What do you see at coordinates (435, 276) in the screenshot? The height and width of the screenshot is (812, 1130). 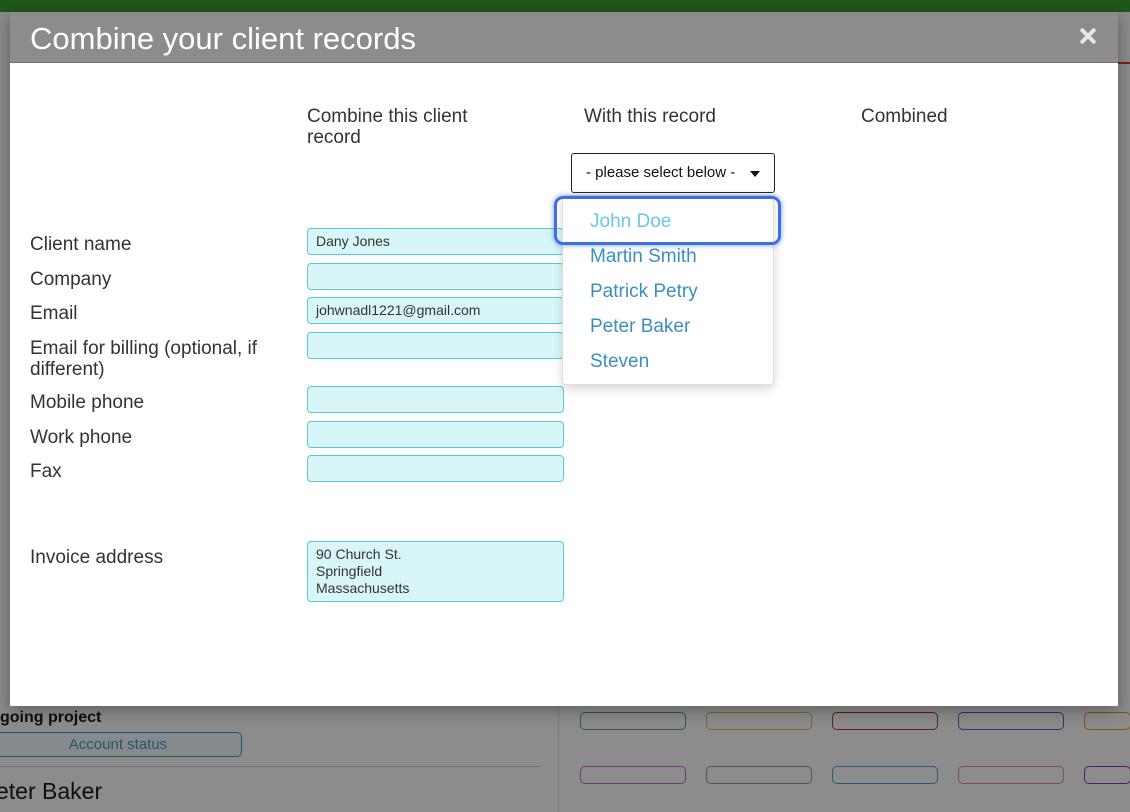 I see `company-field` at bounding box center [435, 276].